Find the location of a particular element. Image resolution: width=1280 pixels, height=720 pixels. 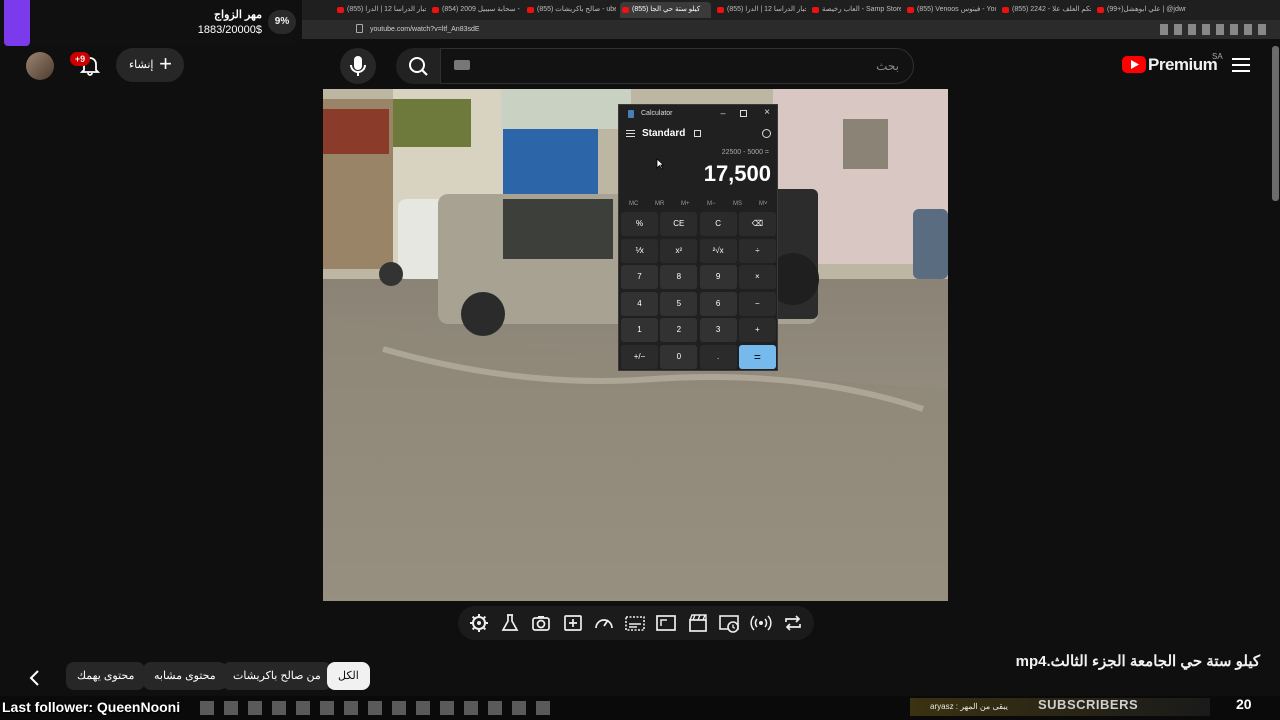

calc-key: ²√x is located at coordinates (718, 250).